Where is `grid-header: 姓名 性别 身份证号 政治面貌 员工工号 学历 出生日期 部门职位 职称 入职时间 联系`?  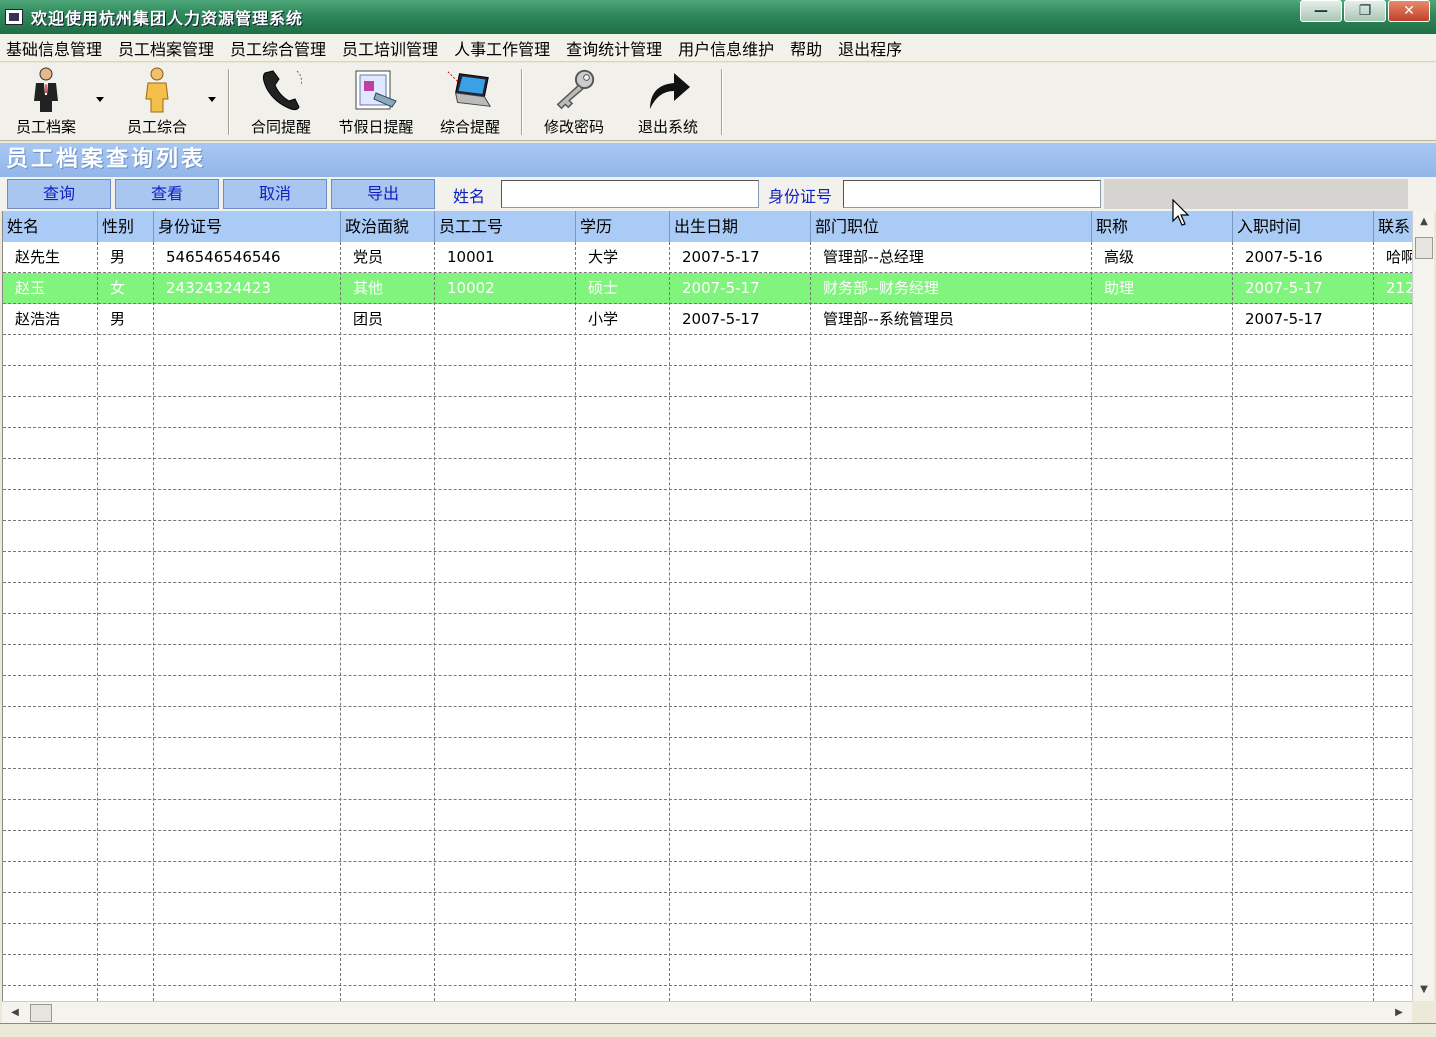 grid-header: 姓名 性别 身份证号 政治面貌 员工工号 学历 出生日期 部门职位 职称 入职时间 联系 is located at coordinates (707, 226).